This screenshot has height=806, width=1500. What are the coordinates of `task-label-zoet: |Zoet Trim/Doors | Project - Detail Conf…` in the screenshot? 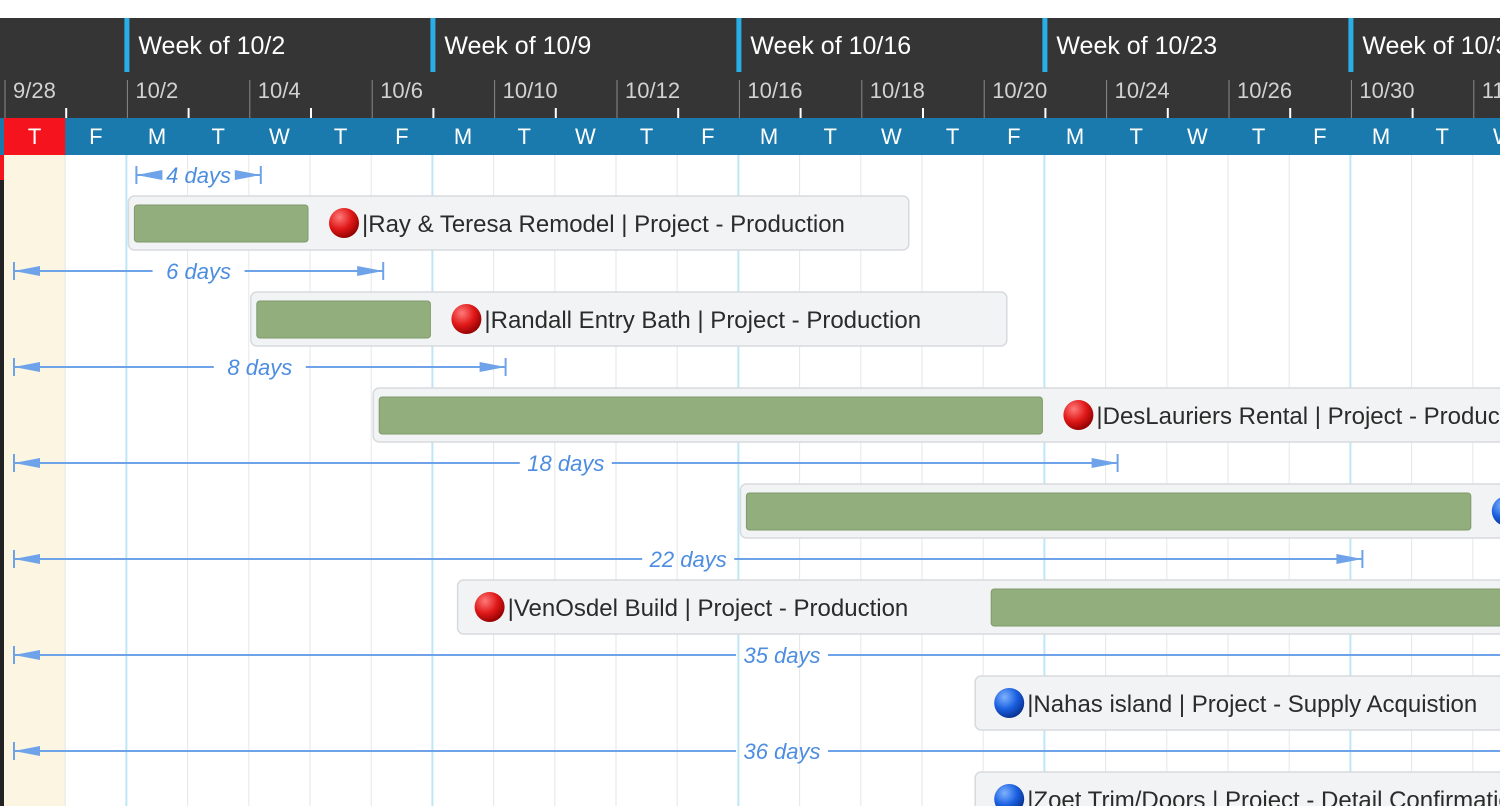 It's located at (1263, 796).